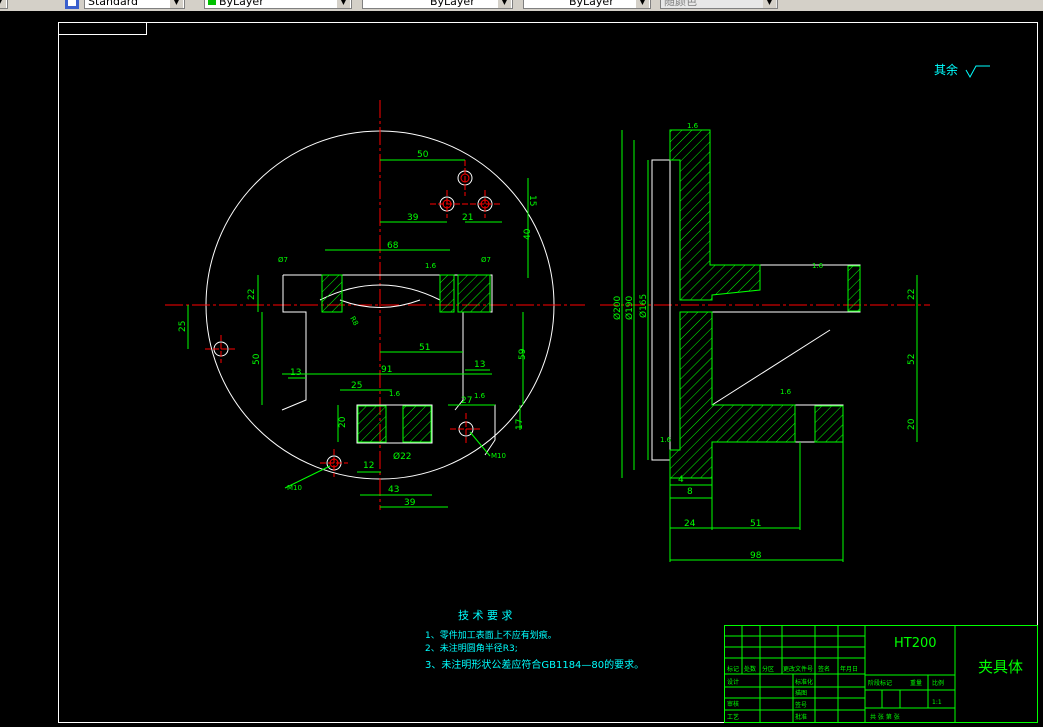  I want to click on text-style-select: Standard ▼, so click(134, 4).